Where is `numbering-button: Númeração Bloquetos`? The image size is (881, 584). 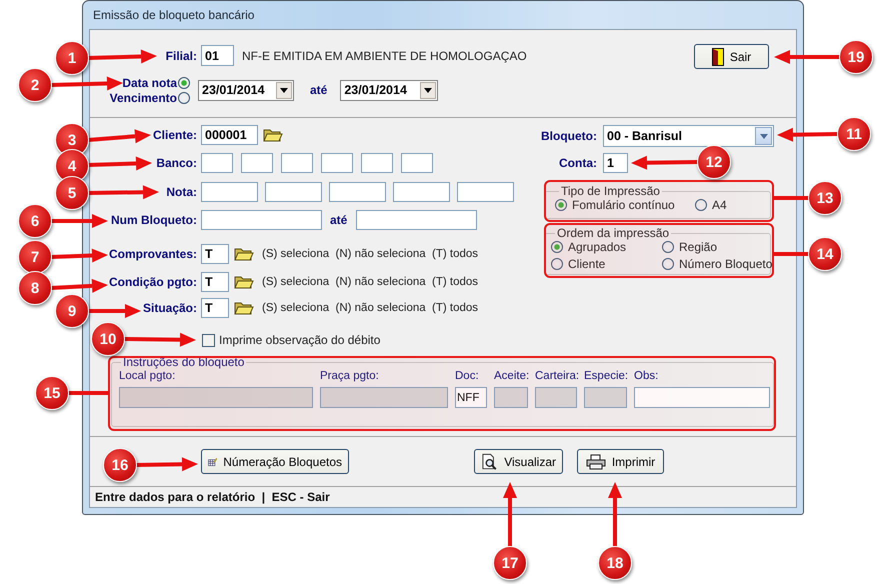 numbering-button: Númeração Bloquetos is located at coordinates (275, 461).